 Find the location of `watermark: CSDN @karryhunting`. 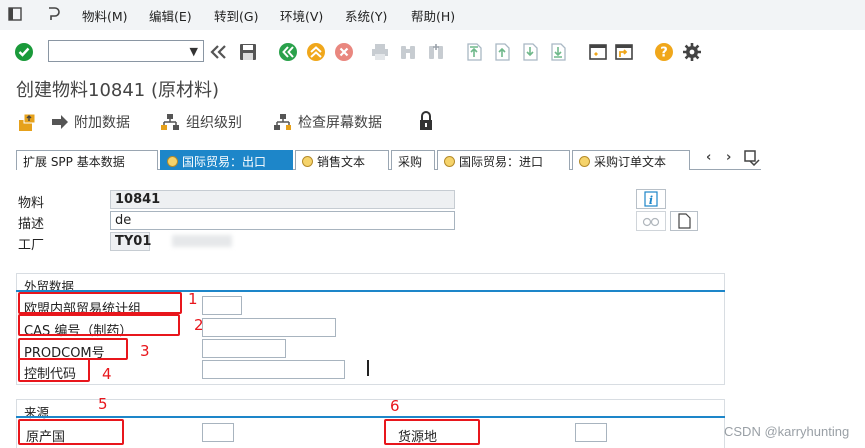

watermark: CSDN @karryhunting is located at coordinates (787, 431).